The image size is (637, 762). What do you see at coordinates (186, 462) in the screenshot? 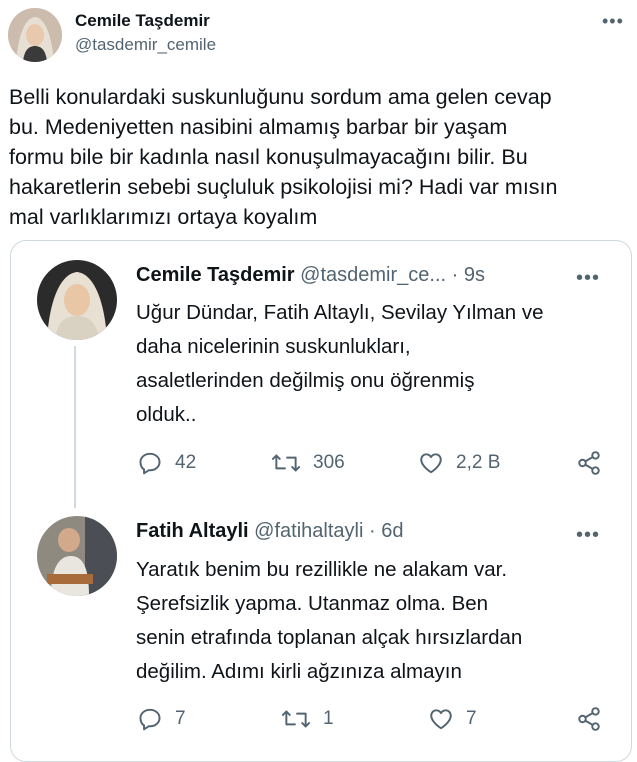
I see `reply-count: 42` at bounding box center [186, 462].